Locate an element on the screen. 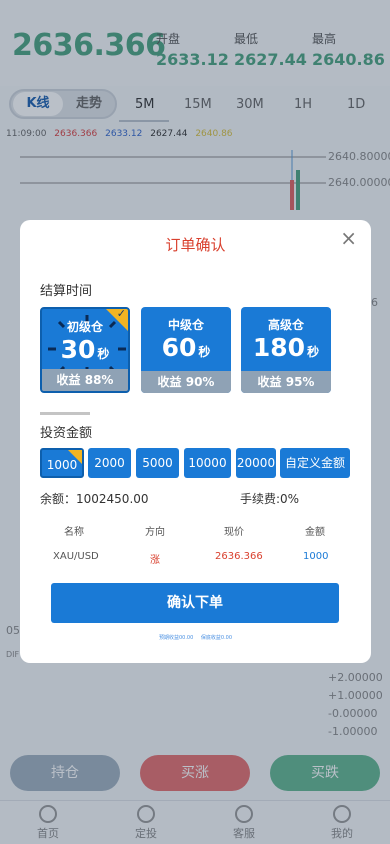  balance-text: 余额：1002450.00 is located at coordinates (94, 499).